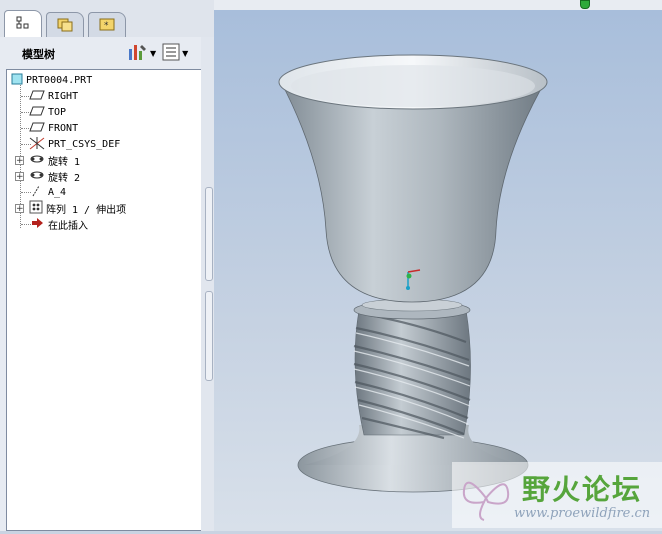 The width and height of the screenshot is (662, 534). What do you see at coordinates (38, 54) in the screenshot?
I see `model-tree-title: 模型树` at bounding box center [38, 54].